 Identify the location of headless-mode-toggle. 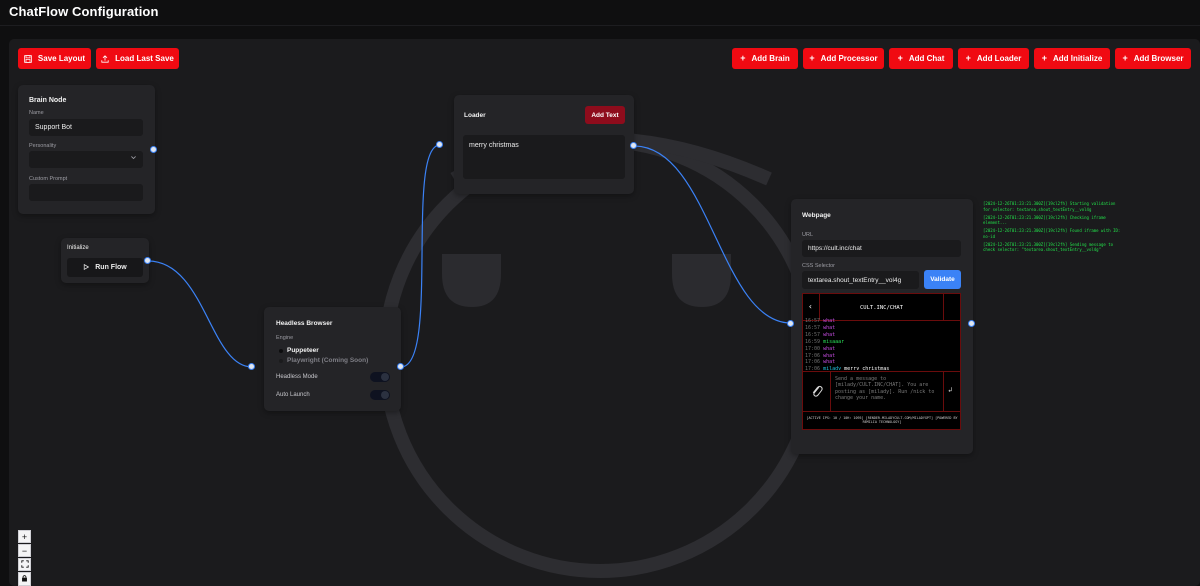
(380, 377).